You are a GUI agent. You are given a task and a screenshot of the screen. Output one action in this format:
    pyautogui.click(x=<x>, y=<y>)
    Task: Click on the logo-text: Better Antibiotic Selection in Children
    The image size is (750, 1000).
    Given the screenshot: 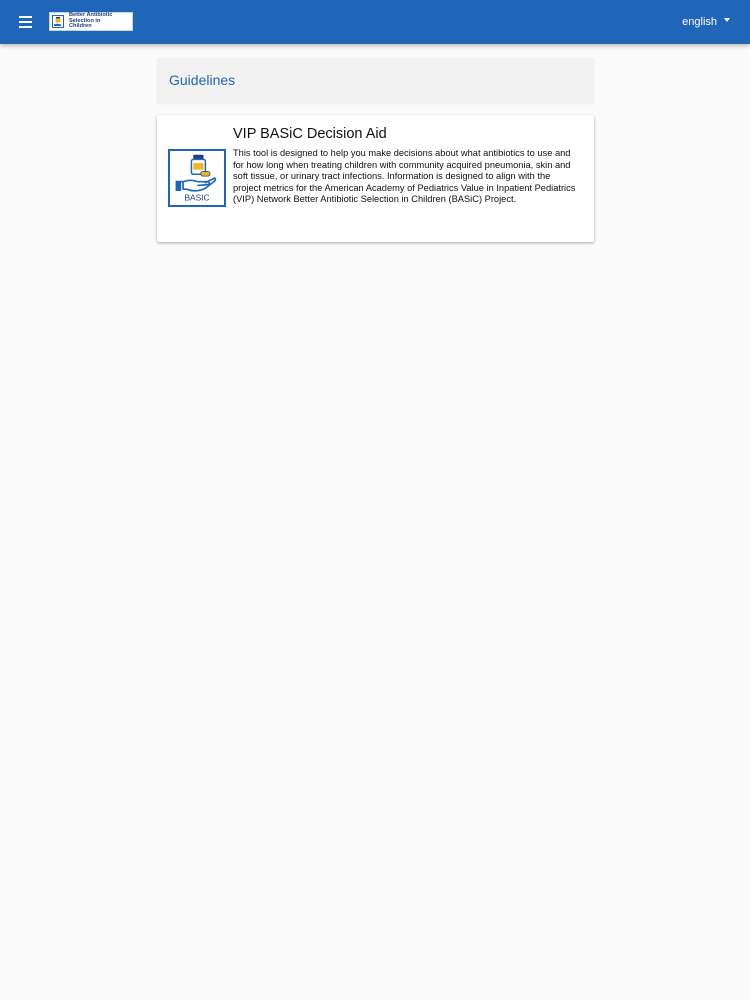 What is the action you would take?
    pyautogui.click(x=91, y=21)
    